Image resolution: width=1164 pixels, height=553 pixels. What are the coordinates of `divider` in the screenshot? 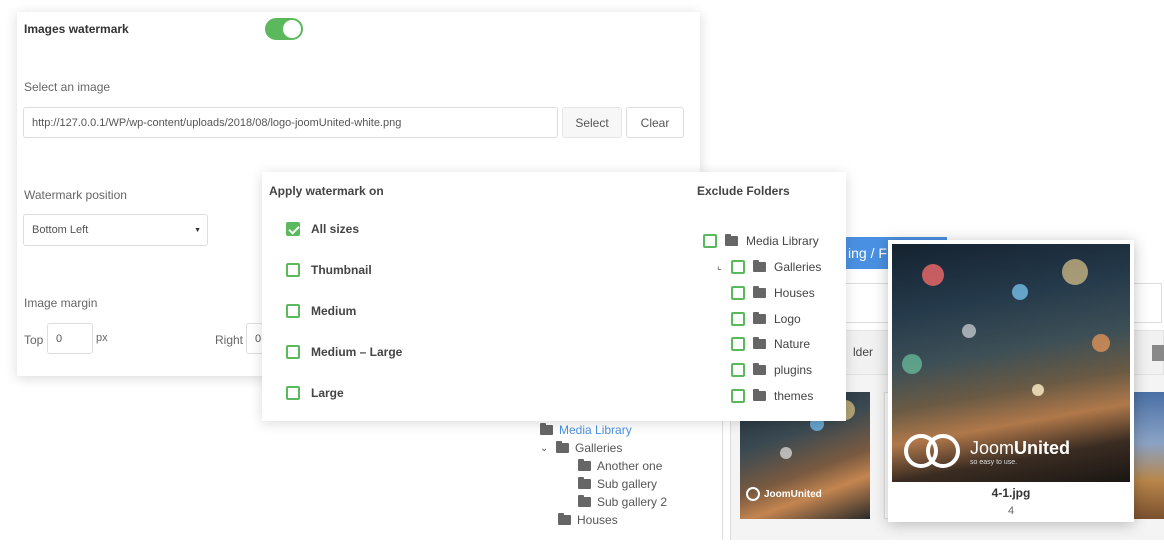 It's located at (722, 470).